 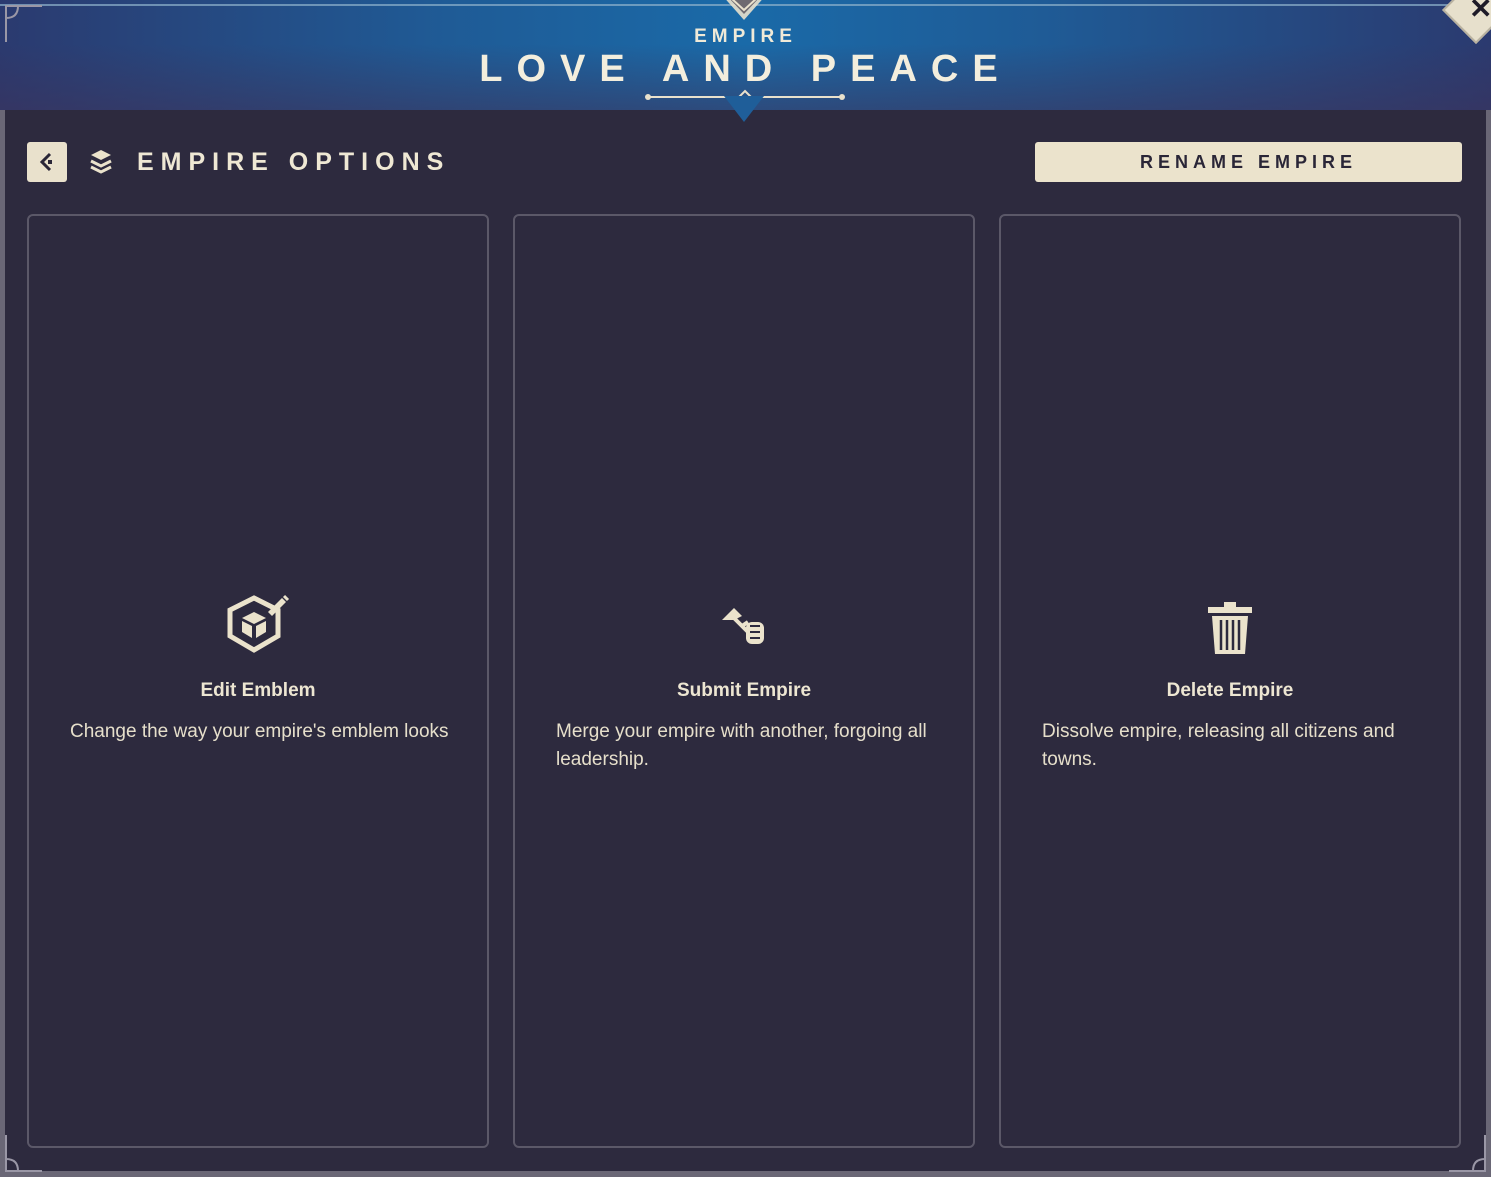 What do you see at coordinates (744, 690) in the screenshot?
I see `card-title: Submit Empire` at bounding box center [744, 690].